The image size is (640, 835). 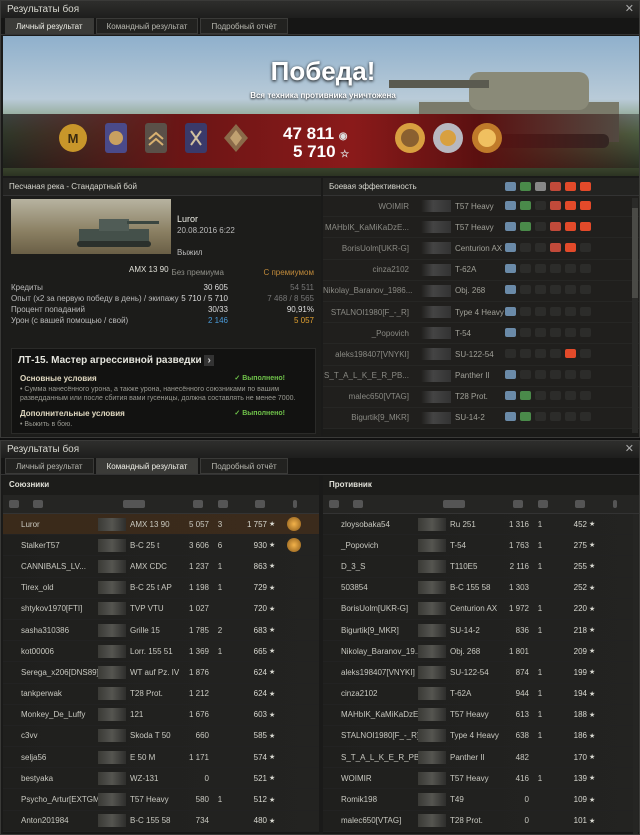 I want to click on table-row: Serega_x206[DNS89] WT auf Pz. IV 1 876 624 ★, so click(x=161, y=673).